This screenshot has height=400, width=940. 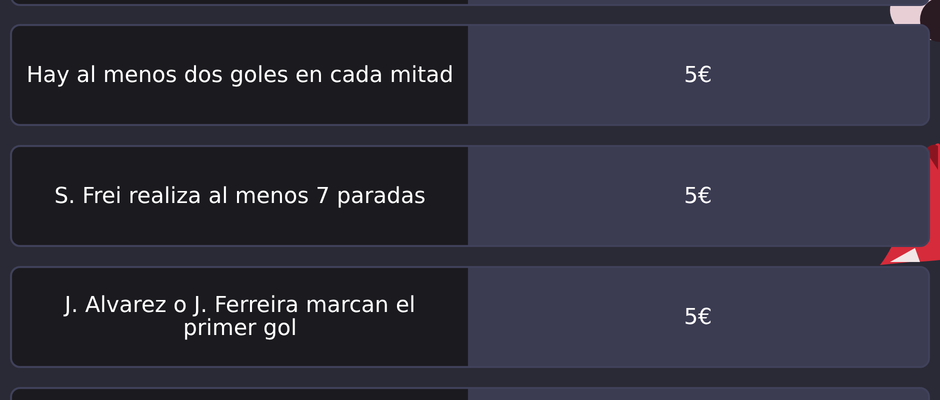 I want to click on bet-description: S. Frei realiza al menos 7 paradas, so click(x=240, y=196).